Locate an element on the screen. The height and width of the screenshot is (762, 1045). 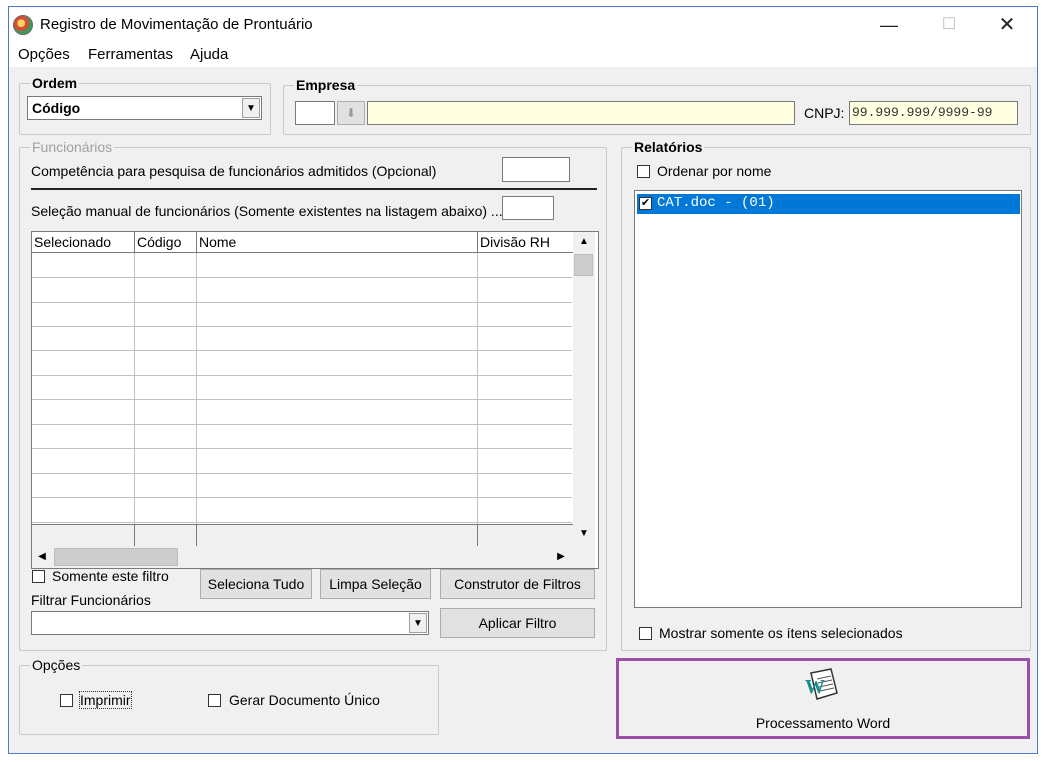
scroll-left-arrow-icon: ◀ is located at coordinates (42, 557).